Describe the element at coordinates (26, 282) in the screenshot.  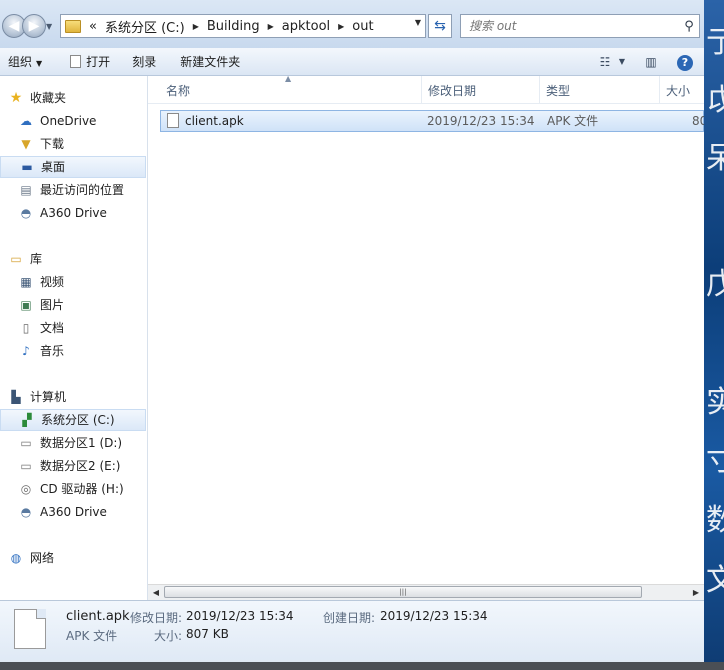
I see `video-icon: ▦` at that location.